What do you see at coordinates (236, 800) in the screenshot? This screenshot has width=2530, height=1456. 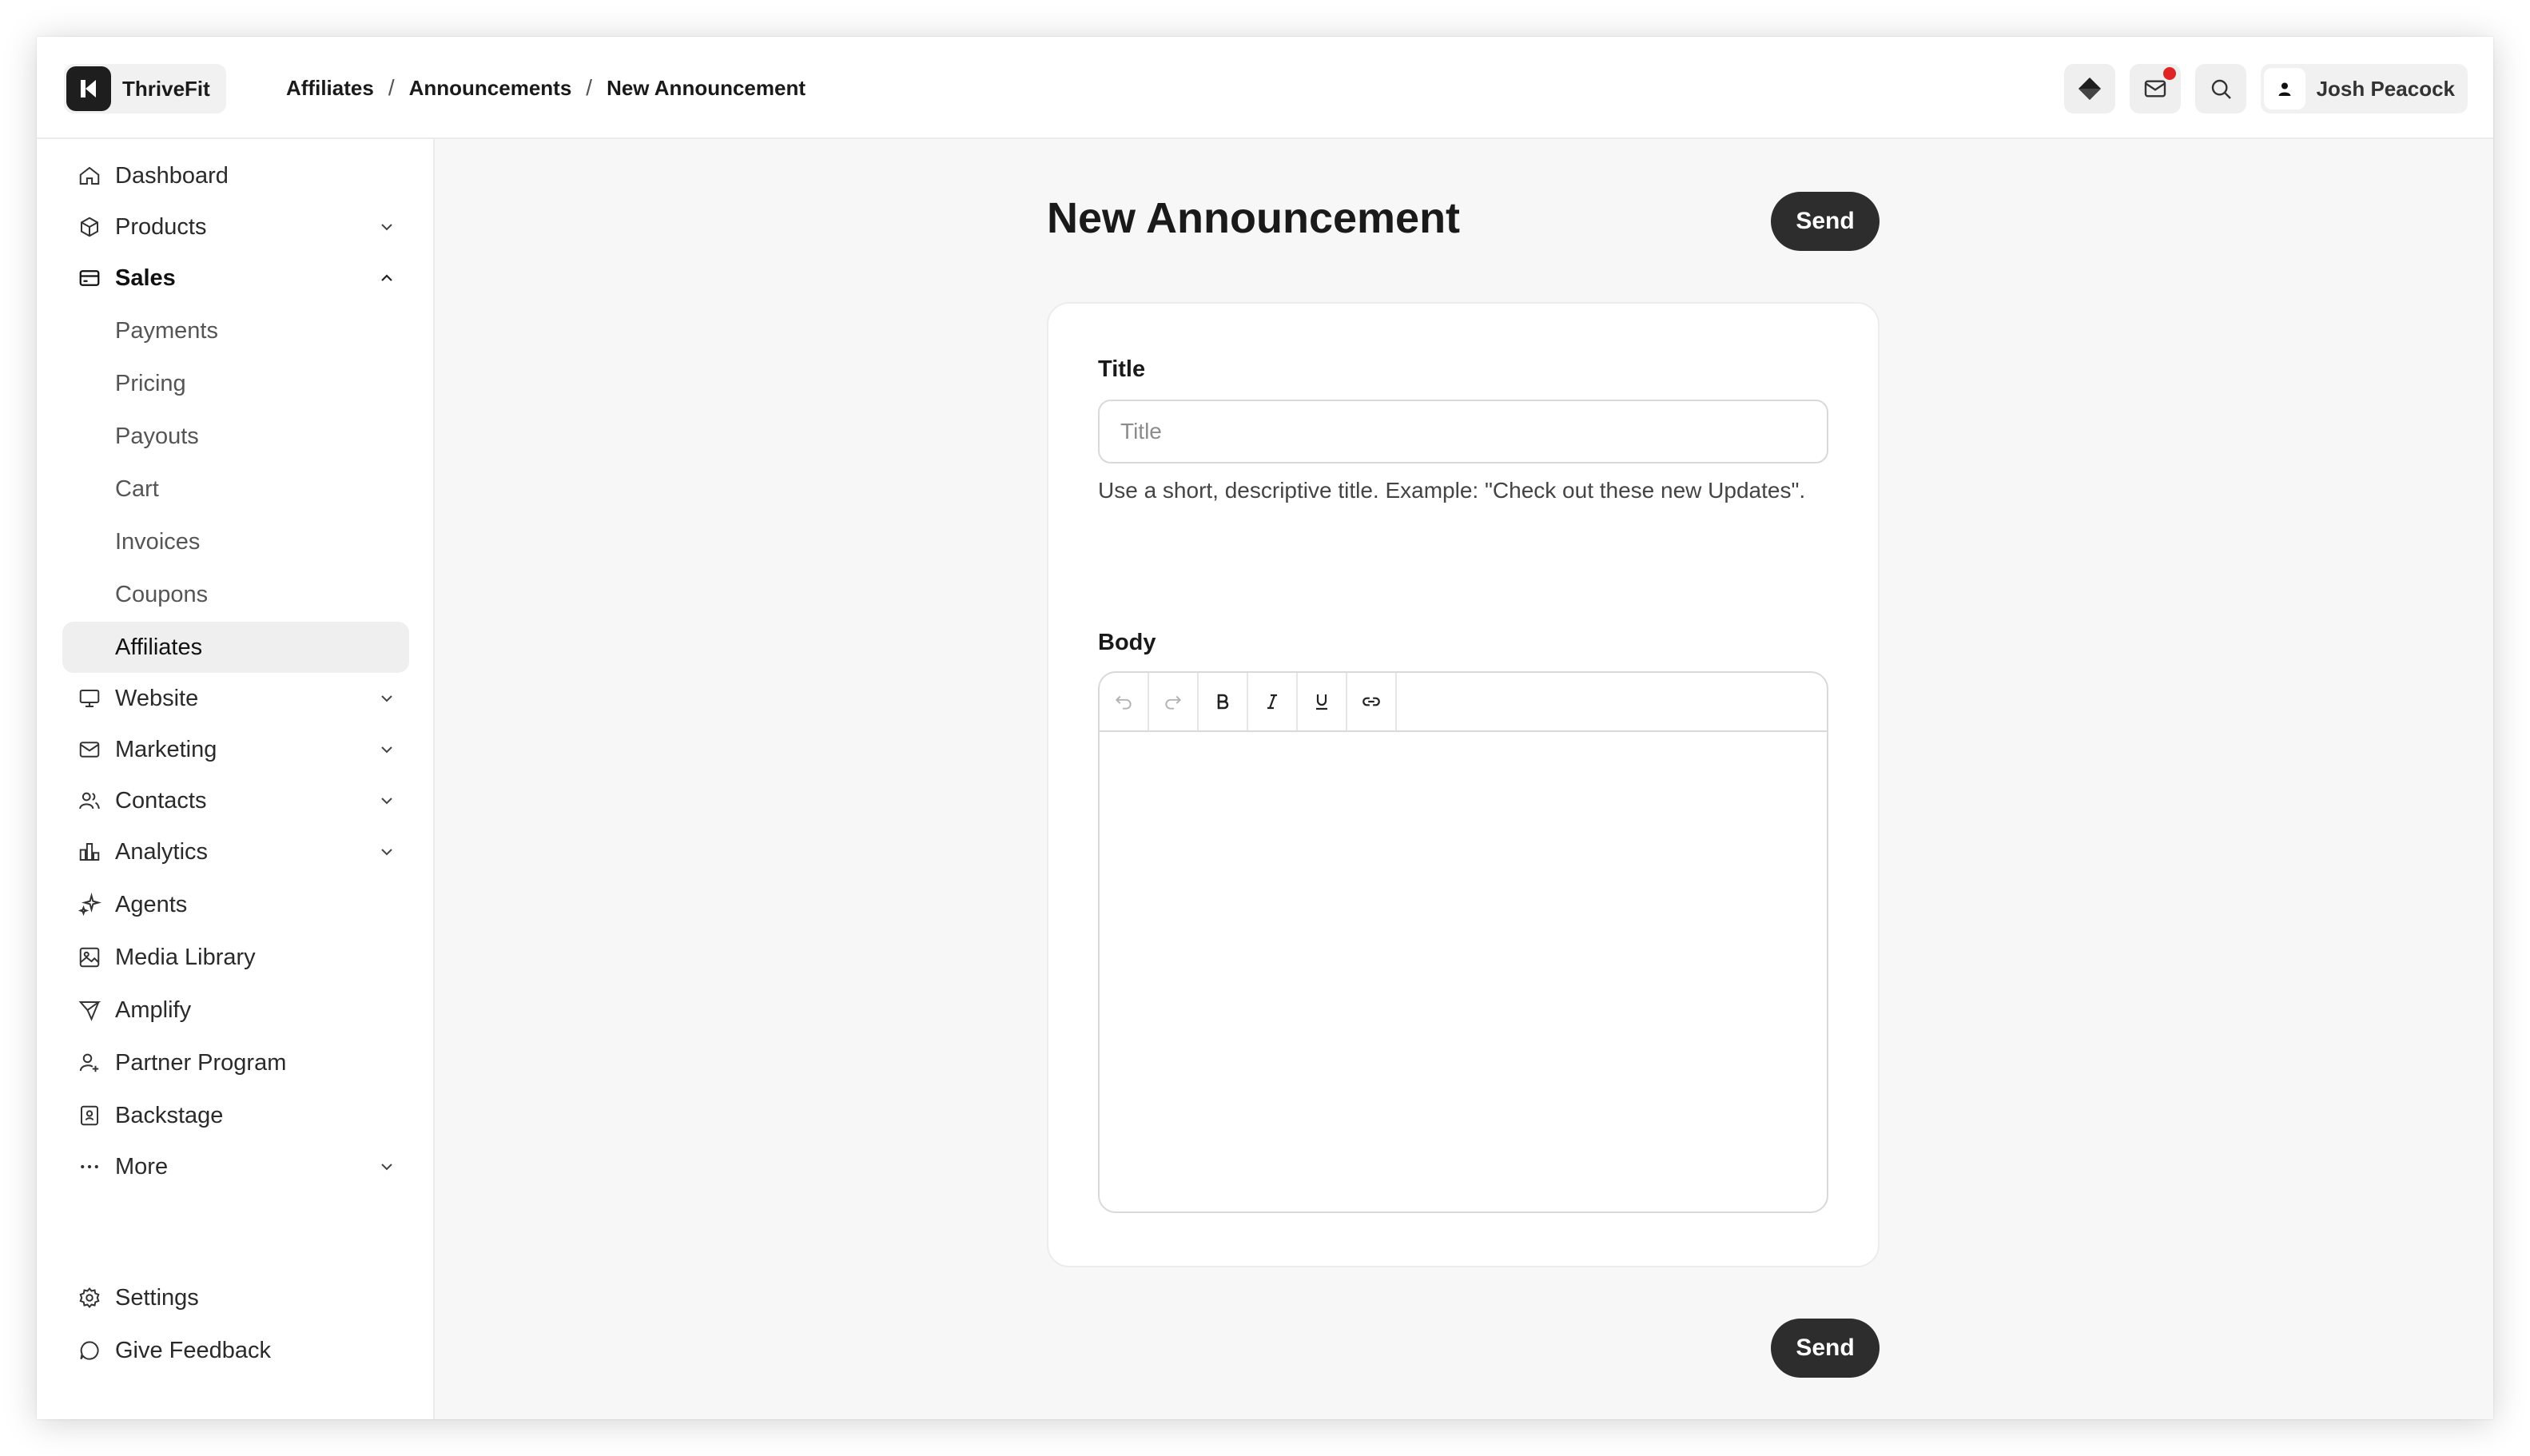 I see `sidebar-item-contacts: Contacts` at bounding box center [236, 800].